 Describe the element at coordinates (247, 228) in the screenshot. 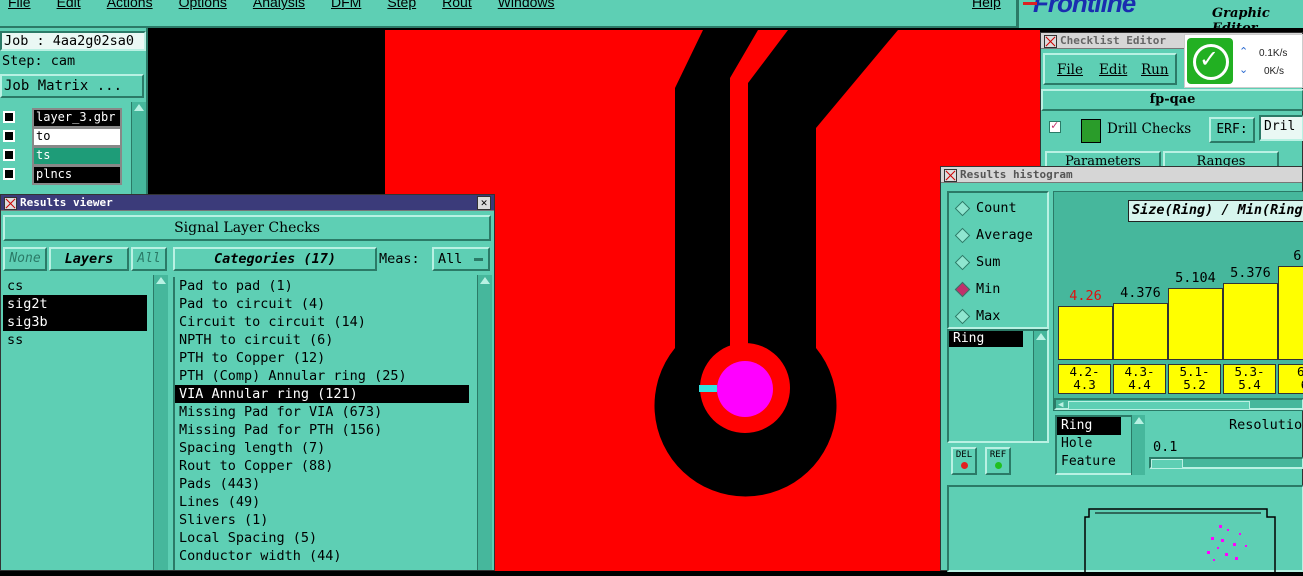

I see `check-header: Signal Layer Checks` at that location.